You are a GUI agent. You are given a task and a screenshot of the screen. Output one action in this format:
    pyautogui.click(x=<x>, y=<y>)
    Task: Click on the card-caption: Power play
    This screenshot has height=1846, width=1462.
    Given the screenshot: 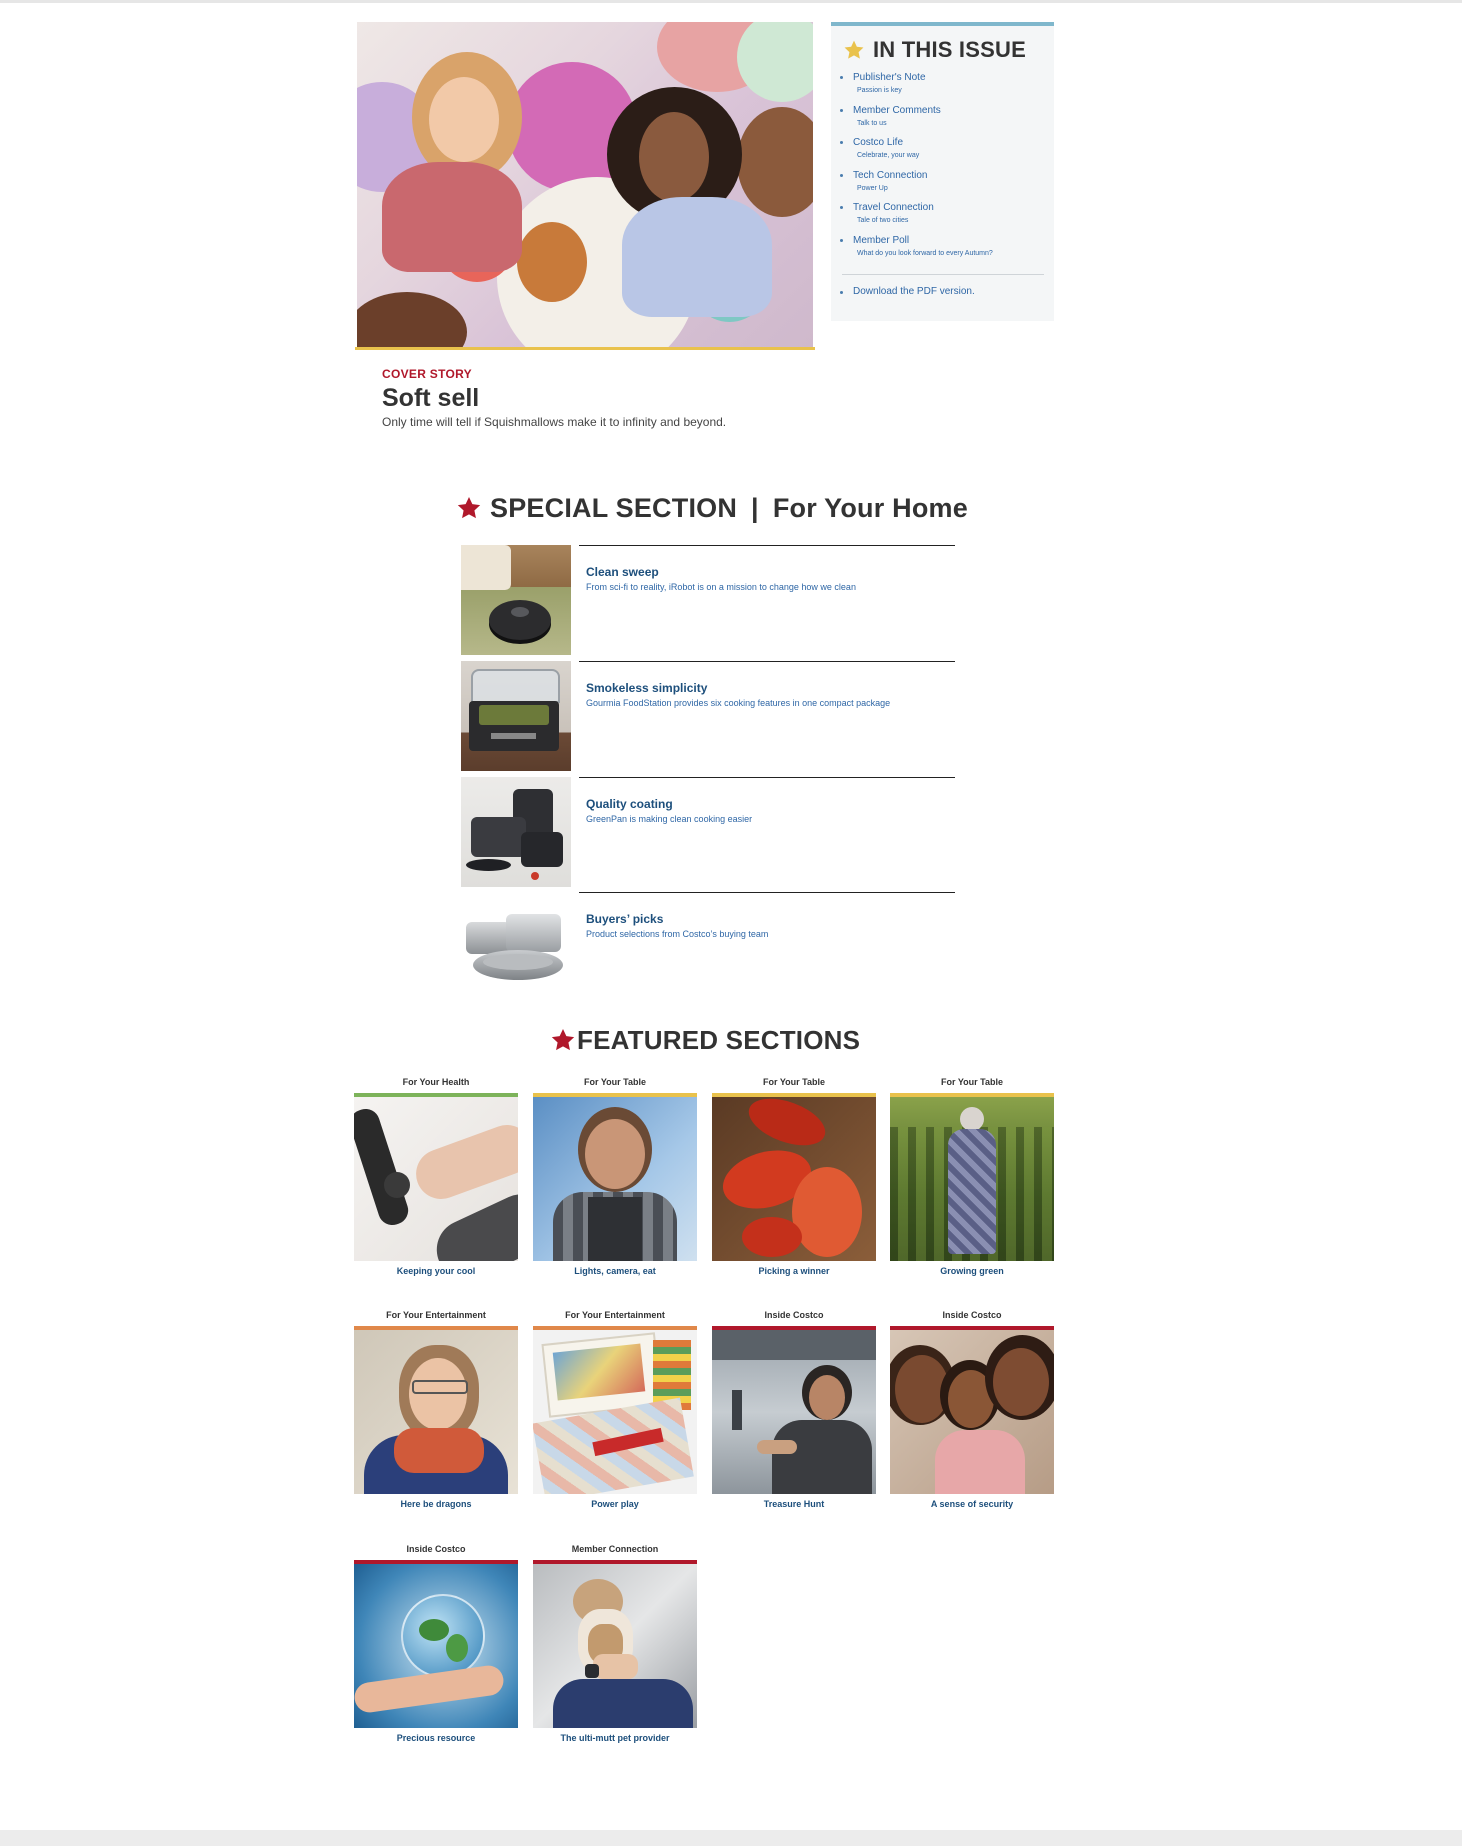 What is the action you would take?
    pyautogui.click(x=615, y=1504)
    